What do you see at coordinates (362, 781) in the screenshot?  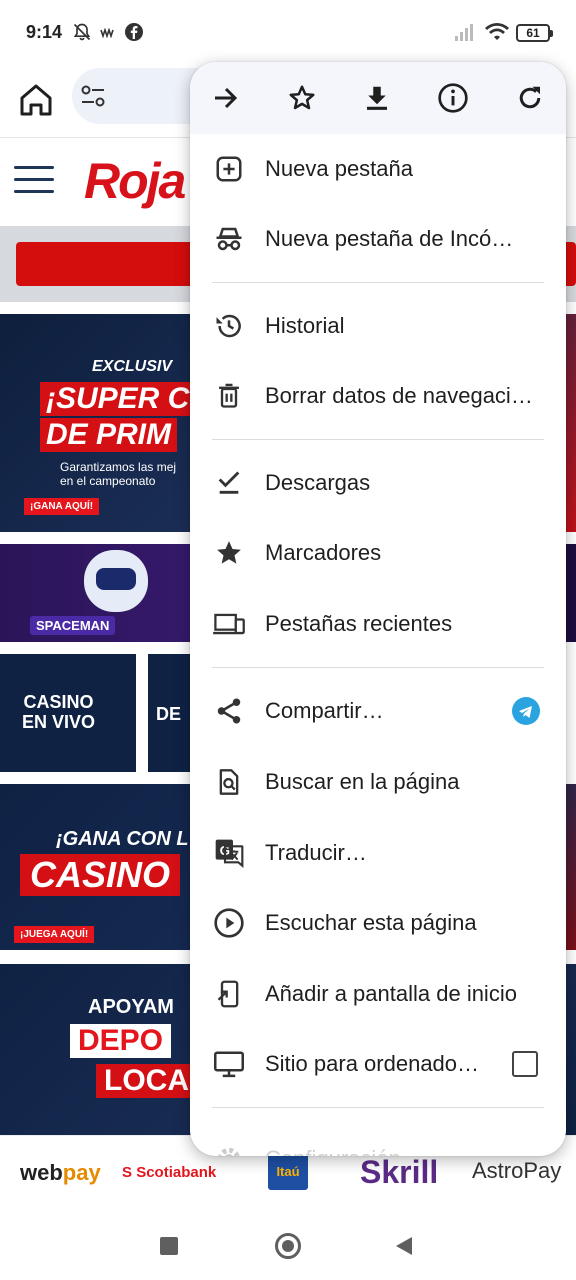 I see `menu-item-label: Buscar en la página` at bounding box center [362, 781].